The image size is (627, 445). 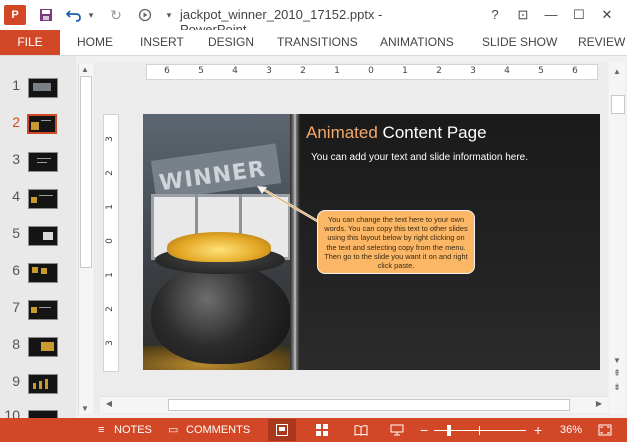 What do you see at coordinates (162, 42) in the screenshot?
I see `tab-insert: INSERT` at bounding box center [162, 42].